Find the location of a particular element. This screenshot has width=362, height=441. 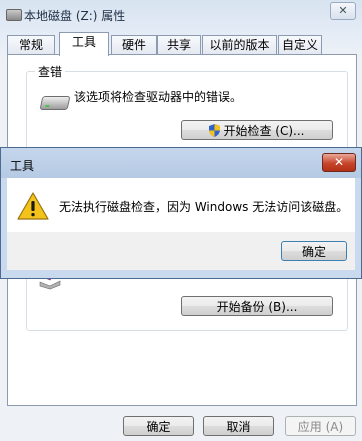

uac-shield-icon is located at coordinates (215, 130).